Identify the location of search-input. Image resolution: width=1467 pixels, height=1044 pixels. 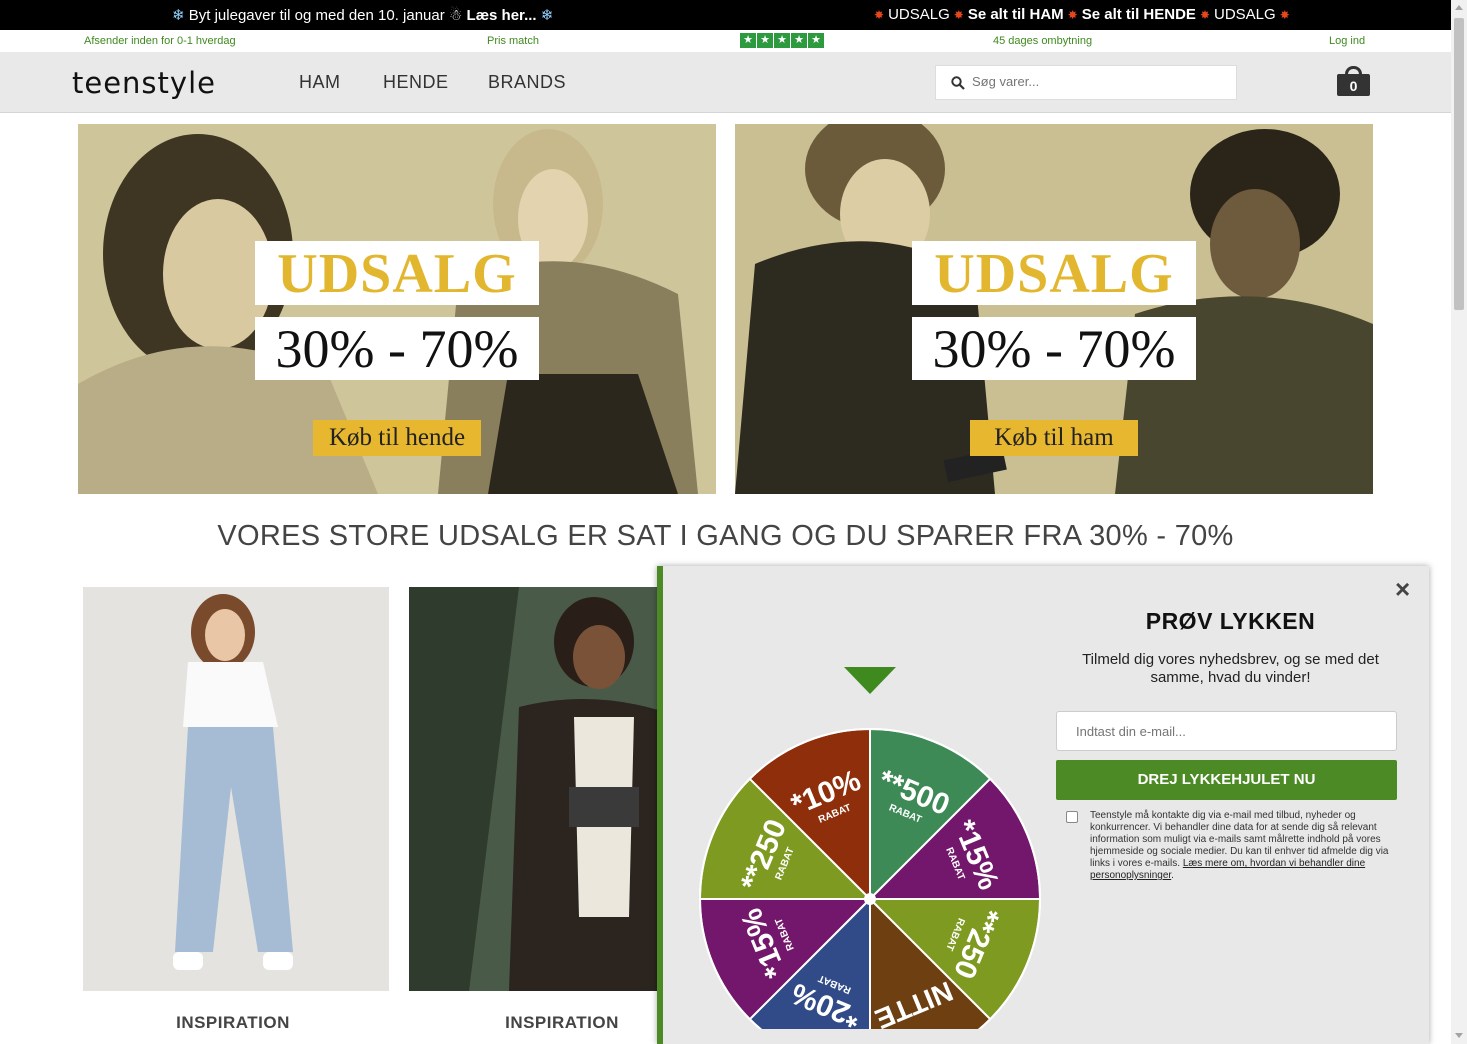
(1097, 81).